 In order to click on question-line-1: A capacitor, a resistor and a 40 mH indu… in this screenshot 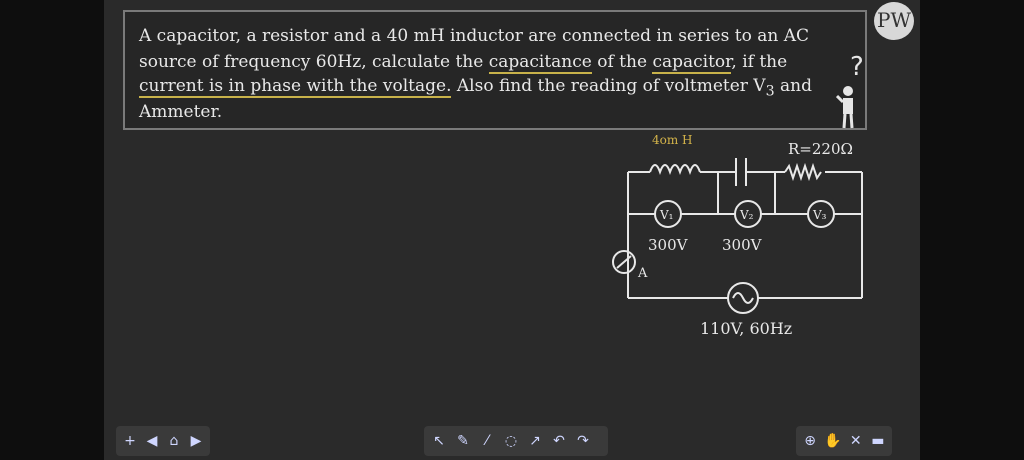, I will do `click(474, 36)`.